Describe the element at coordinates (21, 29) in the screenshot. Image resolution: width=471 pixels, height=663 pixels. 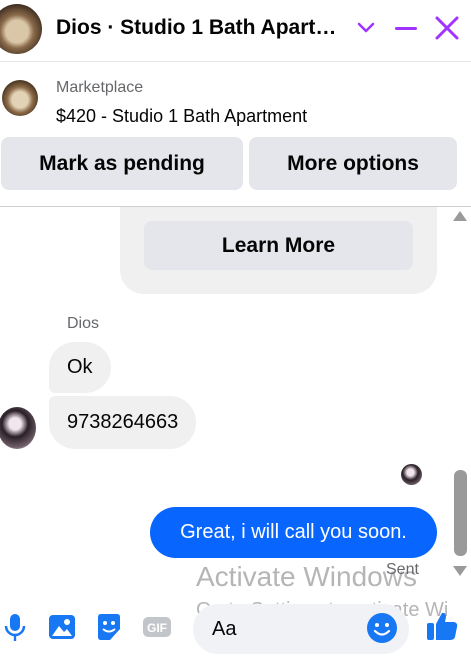
I see `seller-avatar` at that location.